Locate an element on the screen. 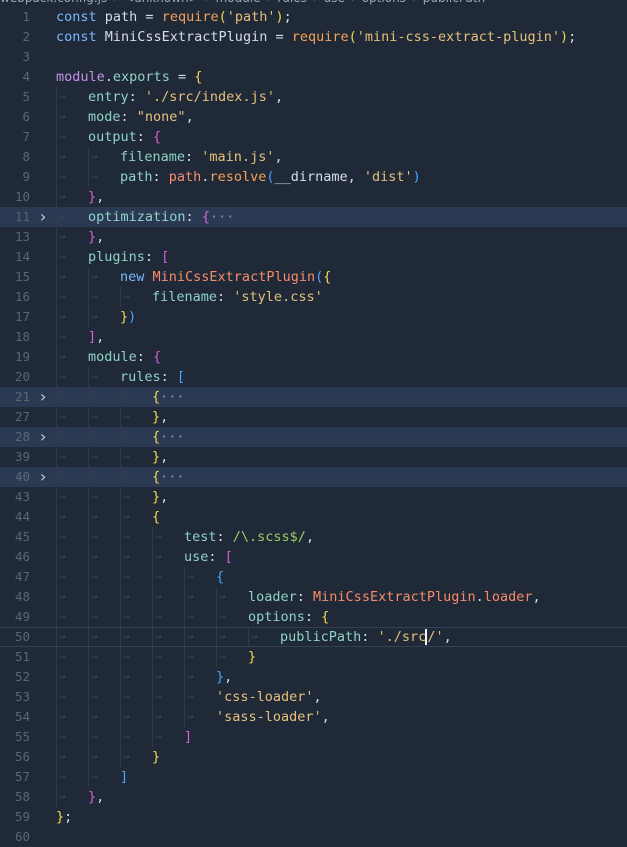 This screenshot has width=627, height=847. code-line: 18 →], is located at coordinates (313, 337).